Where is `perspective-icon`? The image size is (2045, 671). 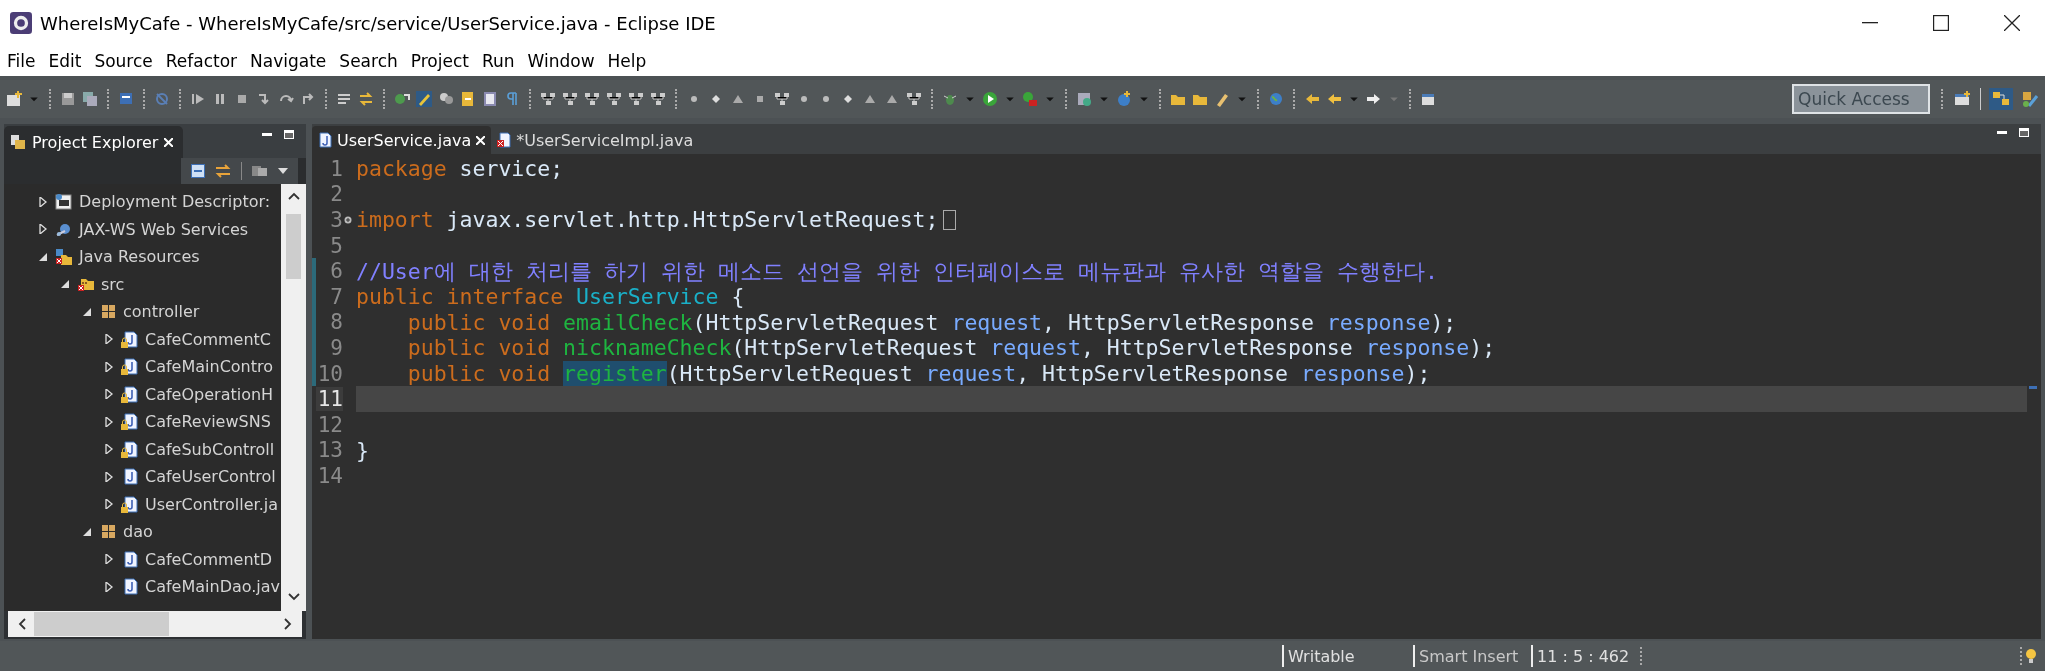 perspective-icon is located at coordinates (1963, 99).